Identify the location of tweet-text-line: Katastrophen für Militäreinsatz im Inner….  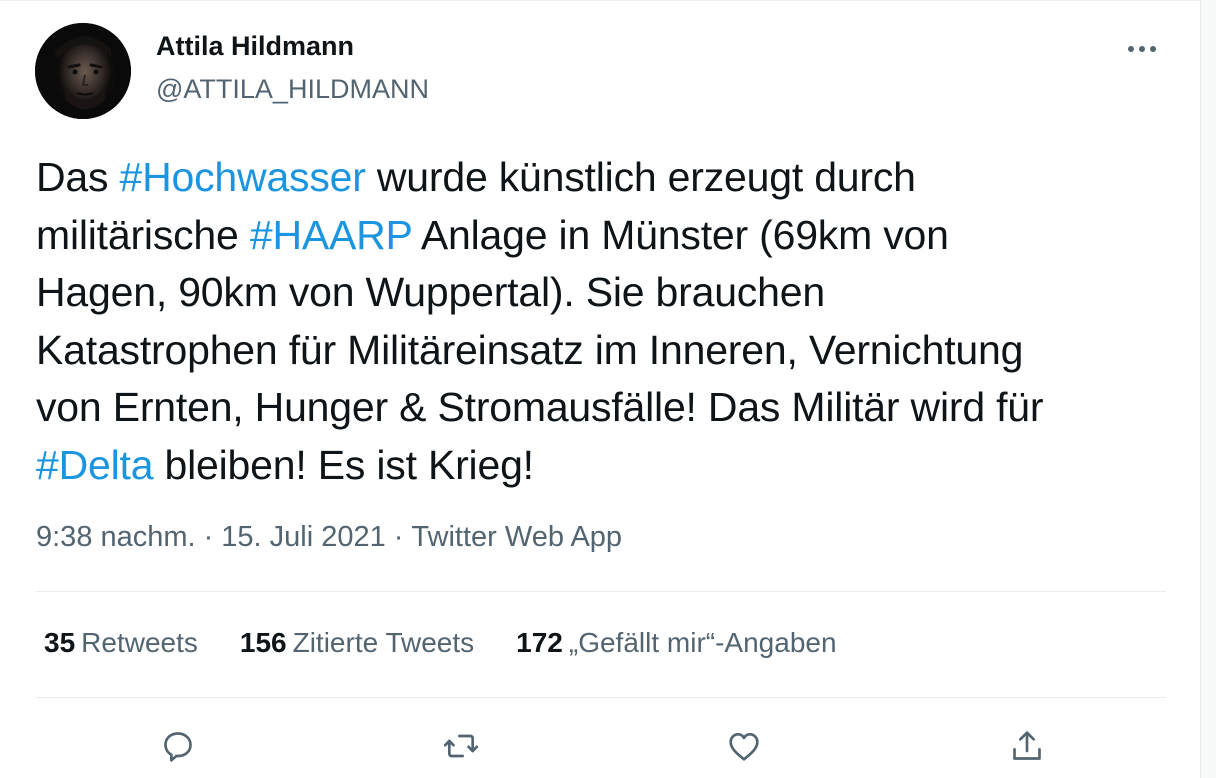
(606, 351).